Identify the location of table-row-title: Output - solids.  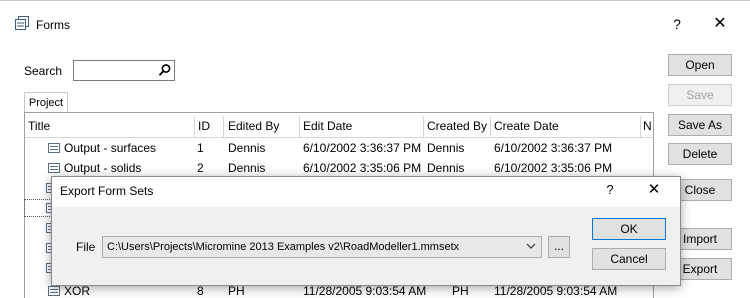
(102, 168).